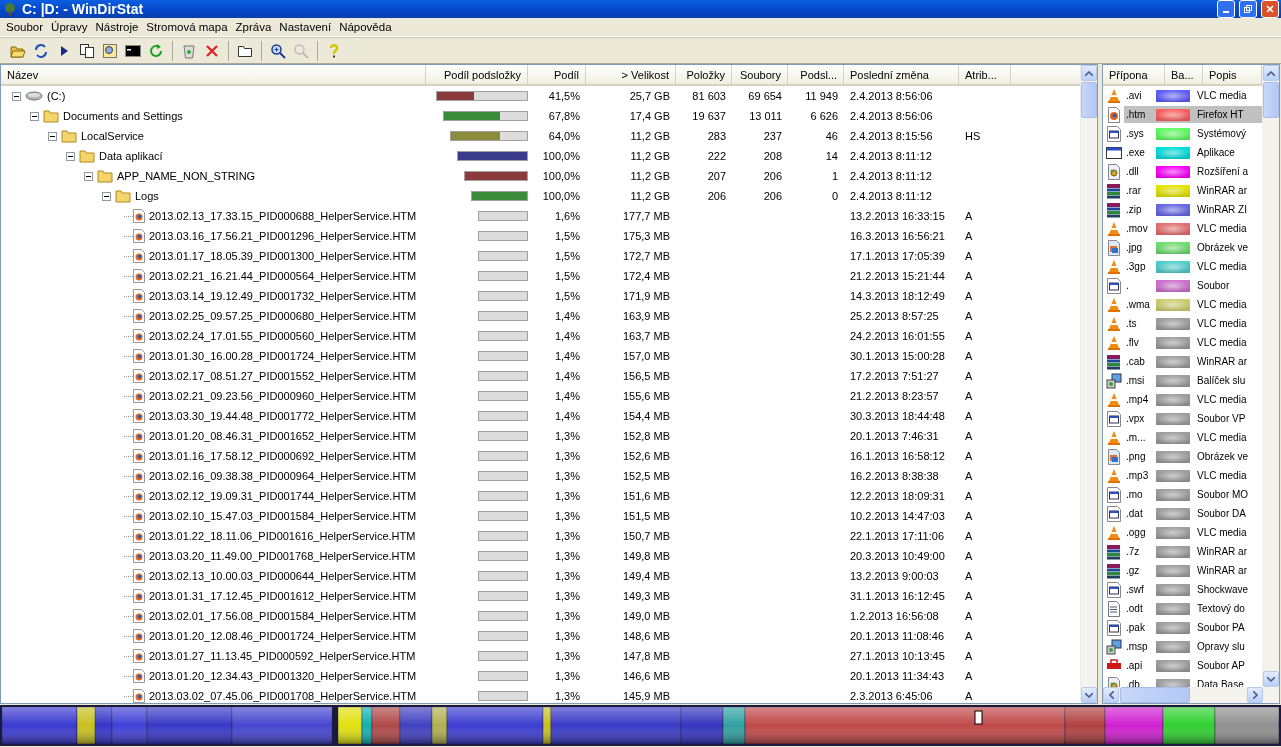  I want to click on close-icon, so click(1270, 9).